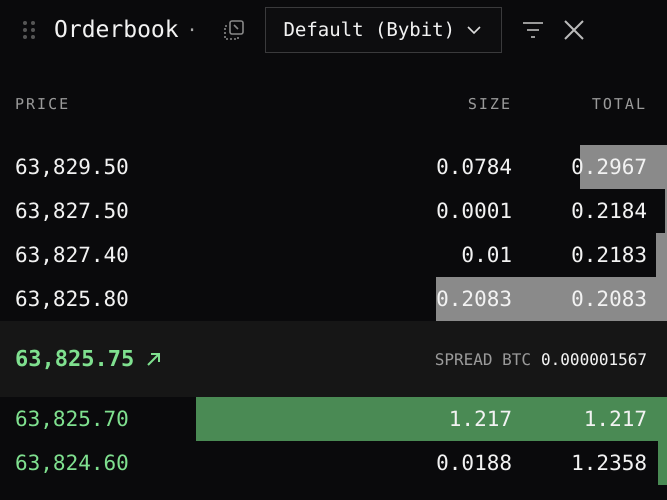 The image size is (667, 500). What do you see at coordinates (608, 211) in the screenshot?
I see `total-cell-text: 0.2184` at bounding box center [608, 211].